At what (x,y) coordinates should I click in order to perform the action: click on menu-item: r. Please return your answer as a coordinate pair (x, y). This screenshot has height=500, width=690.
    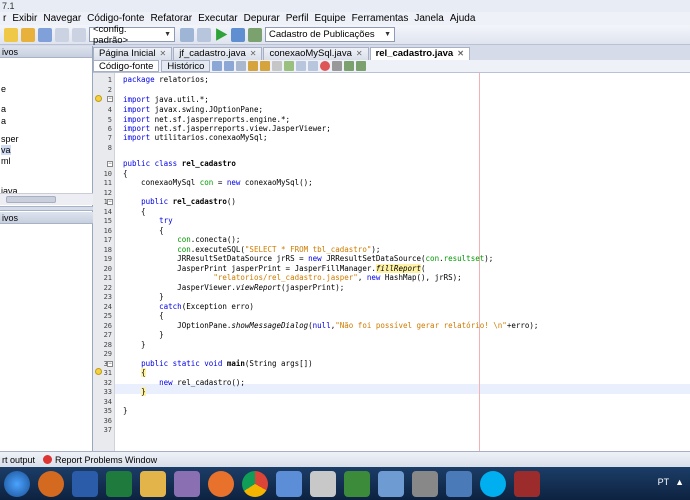
    Looking at the image, I should click on (4, 18).